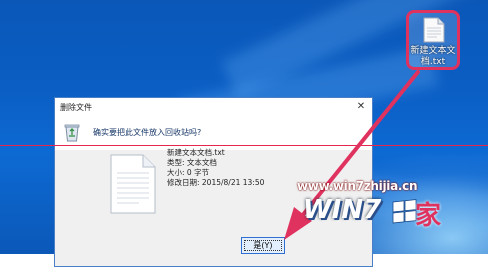  Describe the element at coordinates (357, 186) in the screenshot. I see `watermark-url: www.win7zhijia.cn` at that location.